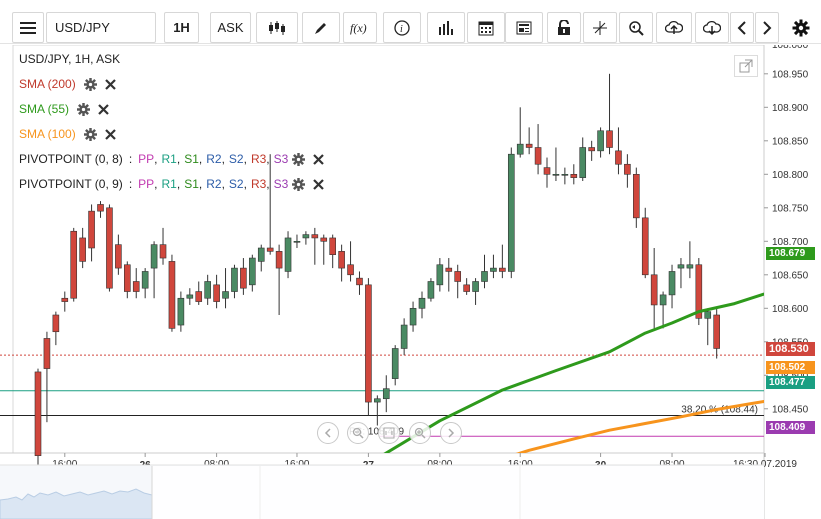 Image resolution: width=821 pixels, height=519 pixels. What do you see at coordinates (181, 27) in the screenshot?
I see `interval-selector: 1H` at bounding box center [181, 27].